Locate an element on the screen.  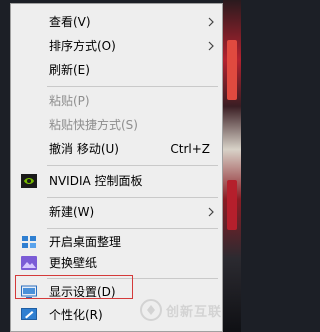
menu-item-undo-move: 撤消 移动(U) Ctrl+Z is located at coordinates (116, 149).